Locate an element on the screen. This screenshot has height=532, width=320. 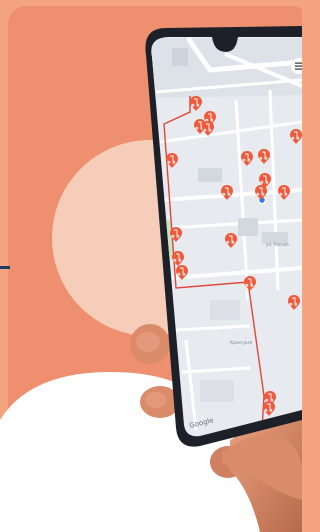
street-label-2: ул. Лесная is located at coordinates (277, 244).